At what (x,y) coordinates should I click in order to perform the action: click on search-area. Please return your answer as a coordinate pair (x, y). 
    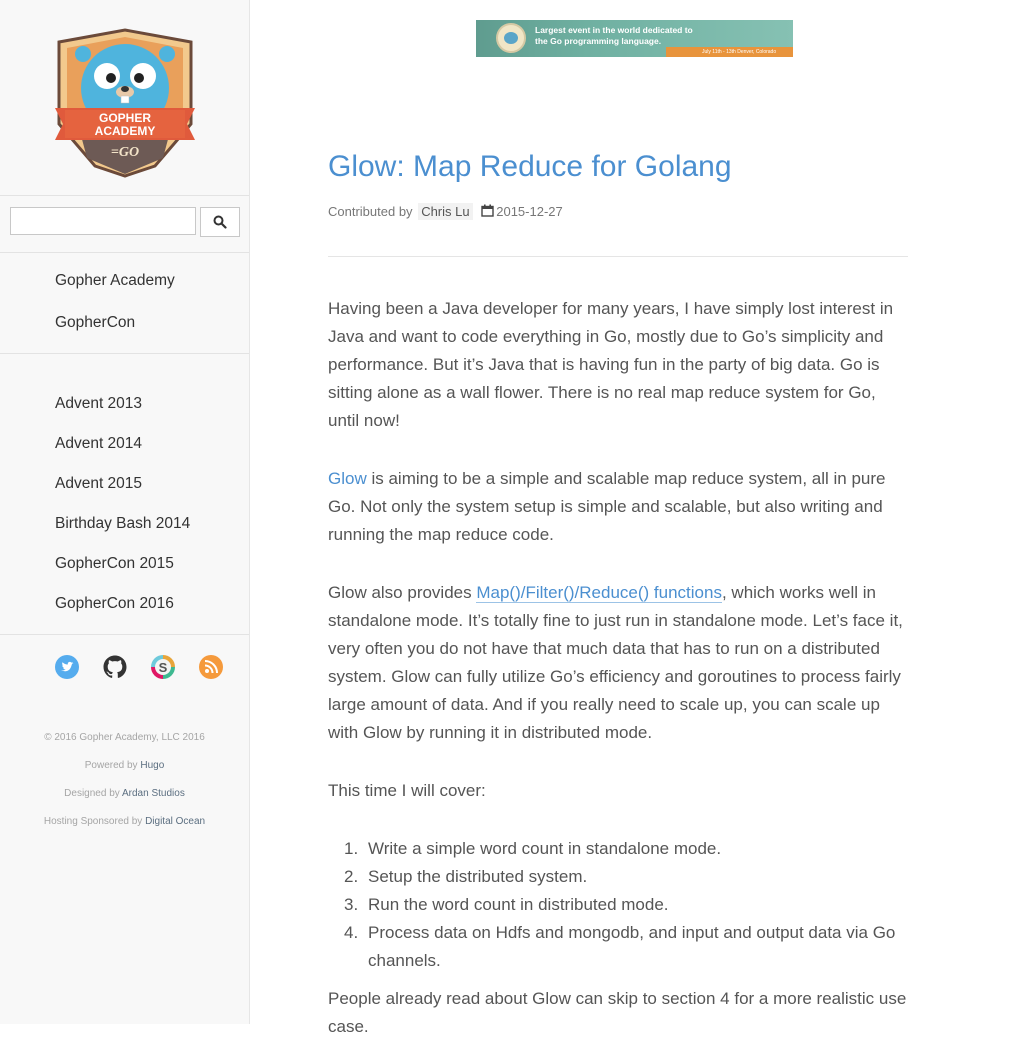
    Looking at the image, I should click on (124, 224).